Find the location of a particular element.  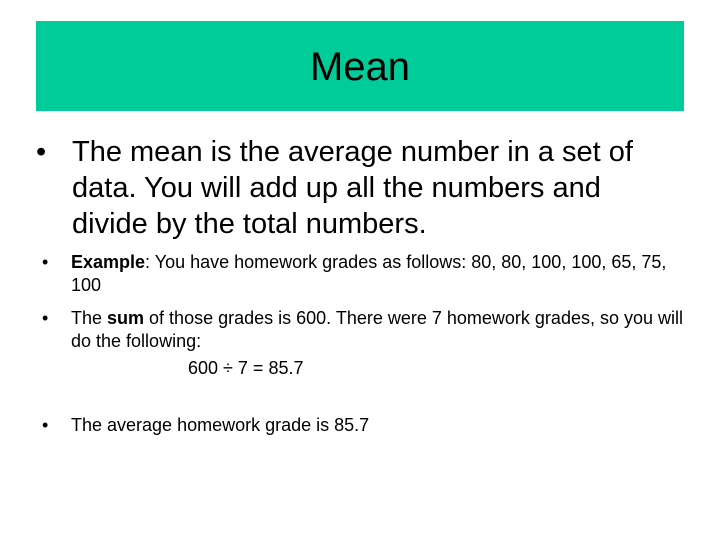

sum-bold: sum is located at coordinates (126, 318).